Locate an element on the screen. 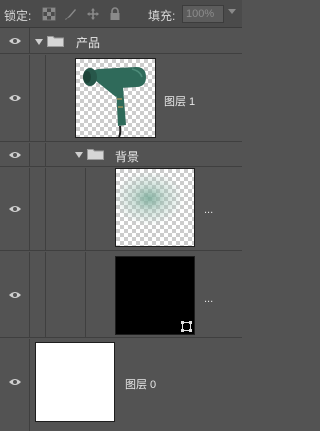  chevron-down-icon is located at coordinates (232, 11).